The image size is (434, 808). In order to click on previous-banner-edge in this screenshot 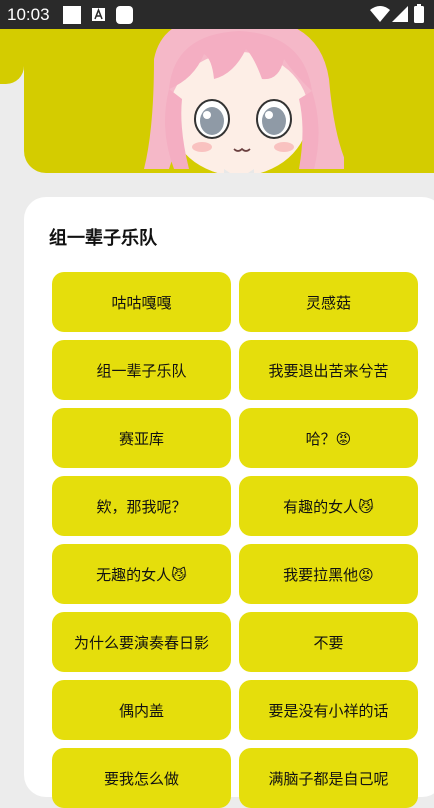, I will do `click(12, 56)`.